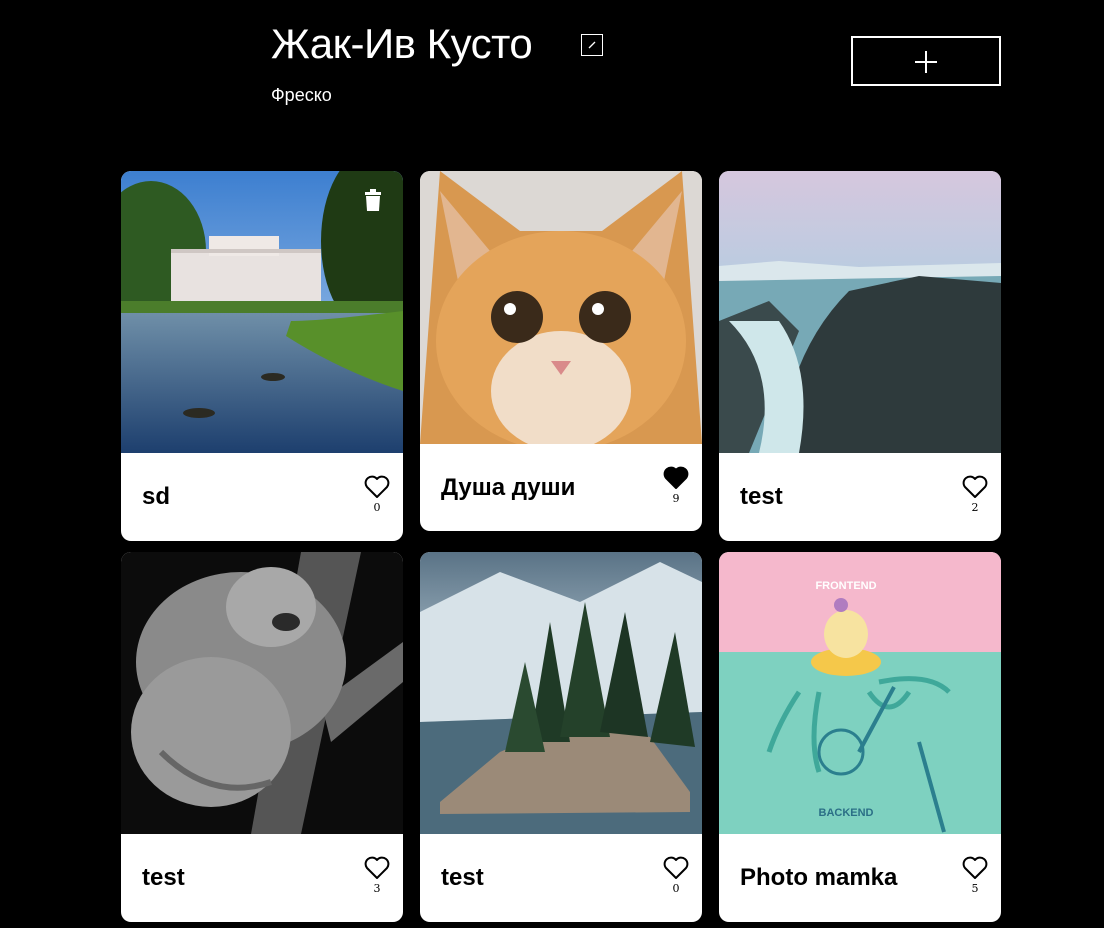  I want to click on place-card: Душа души 9, so click(561, 351).